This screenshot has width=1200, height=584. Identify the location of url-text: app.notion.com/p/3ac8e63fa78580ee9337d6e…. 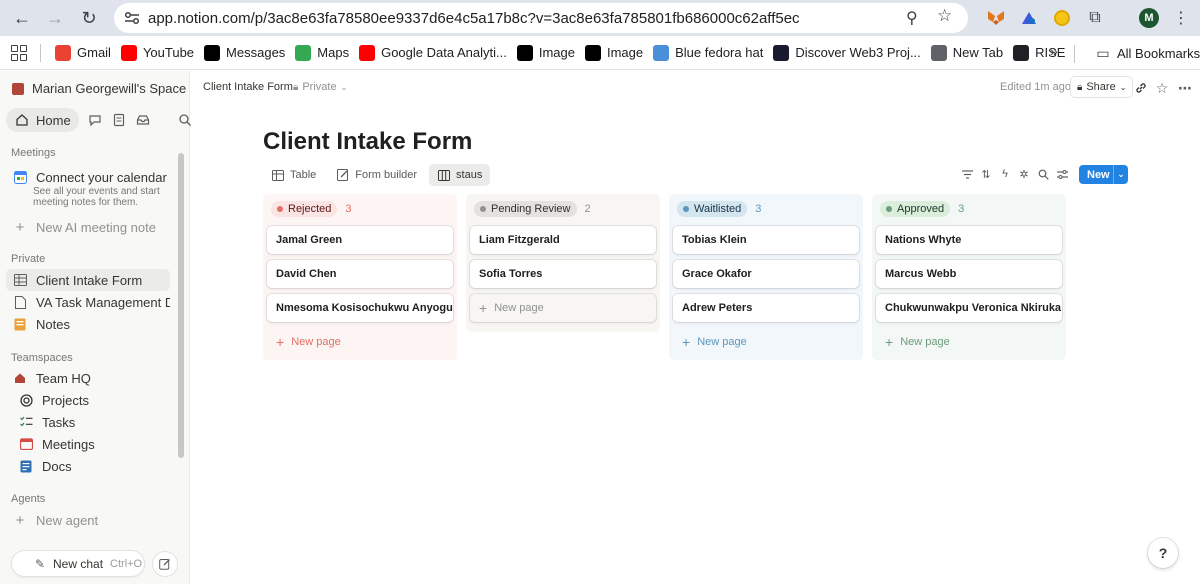
(474, 18).